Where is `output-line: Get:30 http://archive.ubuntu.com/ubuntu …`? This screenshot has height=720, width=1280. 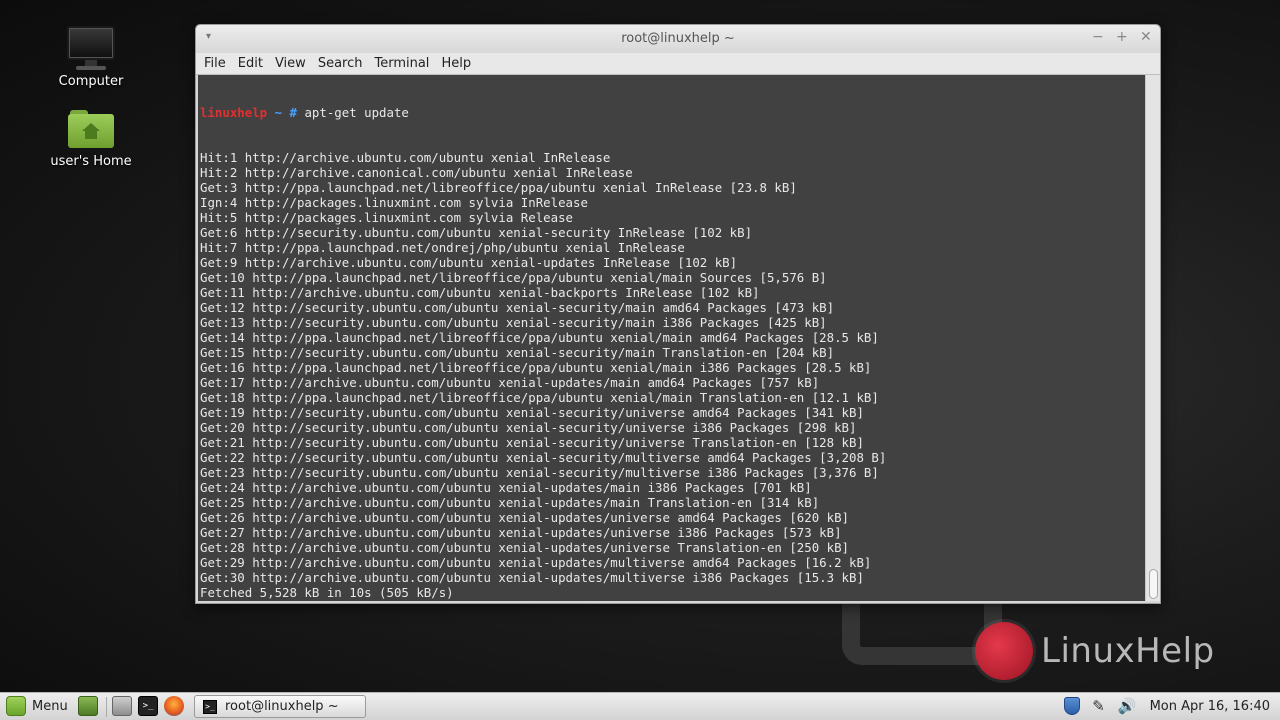 output-line: Get:30 http://archive.ubuntu.com/ubuntu … is located at coordinates (532, 577).